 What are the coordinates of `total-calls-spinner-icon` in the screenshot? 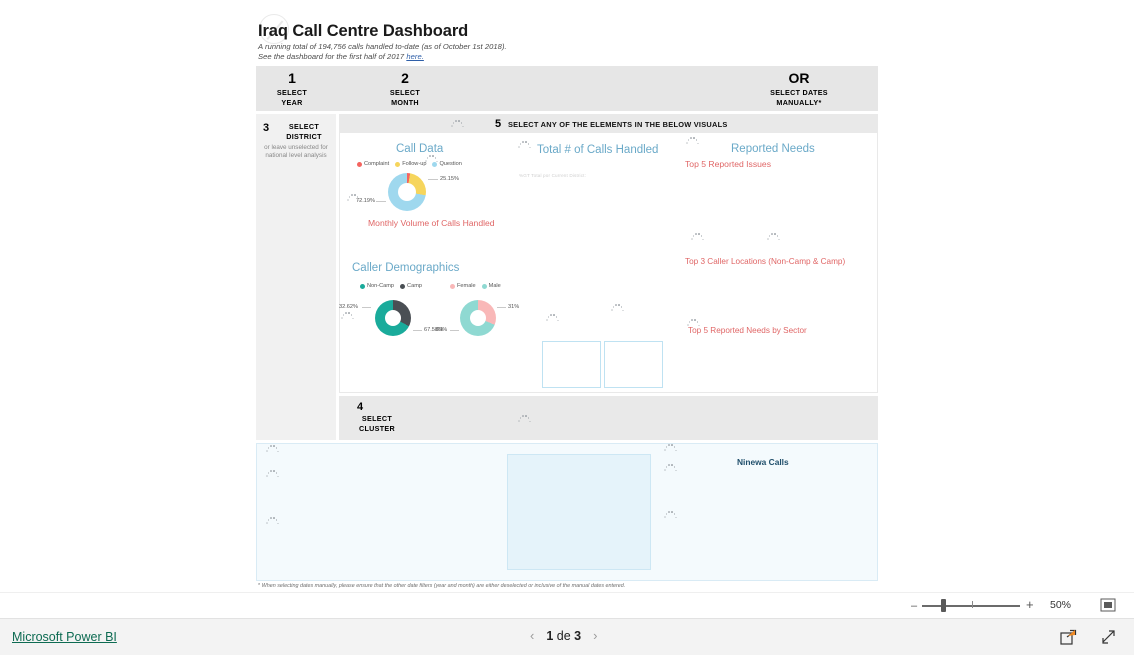 It's located at (524, 145).